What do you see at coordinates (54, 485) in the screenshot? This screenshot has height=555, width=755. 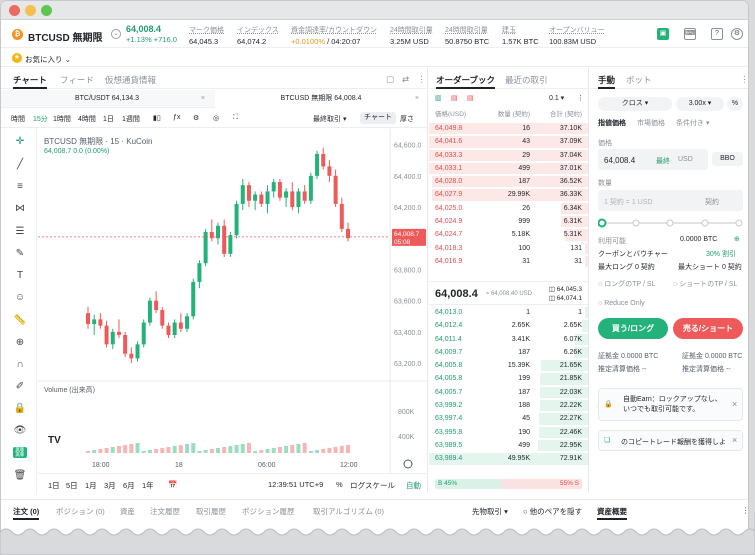 I see `range-1d: 1日` at bounding box center [54, 485].